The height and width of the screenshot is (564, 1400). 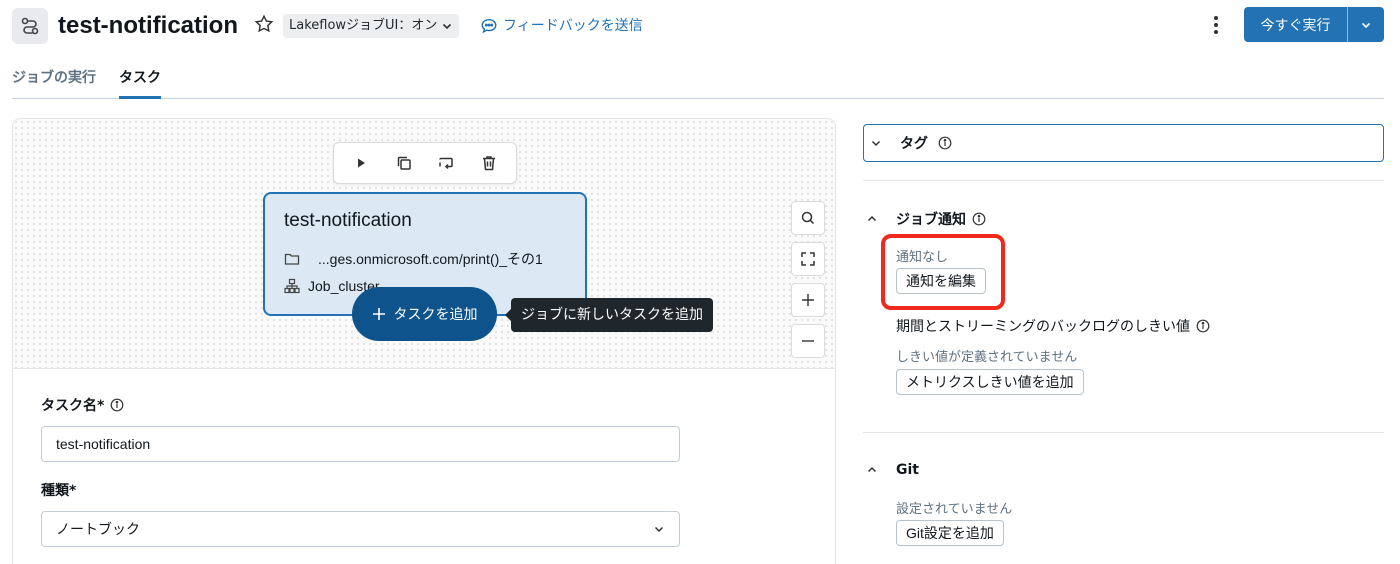 I want to click on task-node-path-row: ...ges.onmicrosoft.com/print()_その1, so click(x=413, y=259).